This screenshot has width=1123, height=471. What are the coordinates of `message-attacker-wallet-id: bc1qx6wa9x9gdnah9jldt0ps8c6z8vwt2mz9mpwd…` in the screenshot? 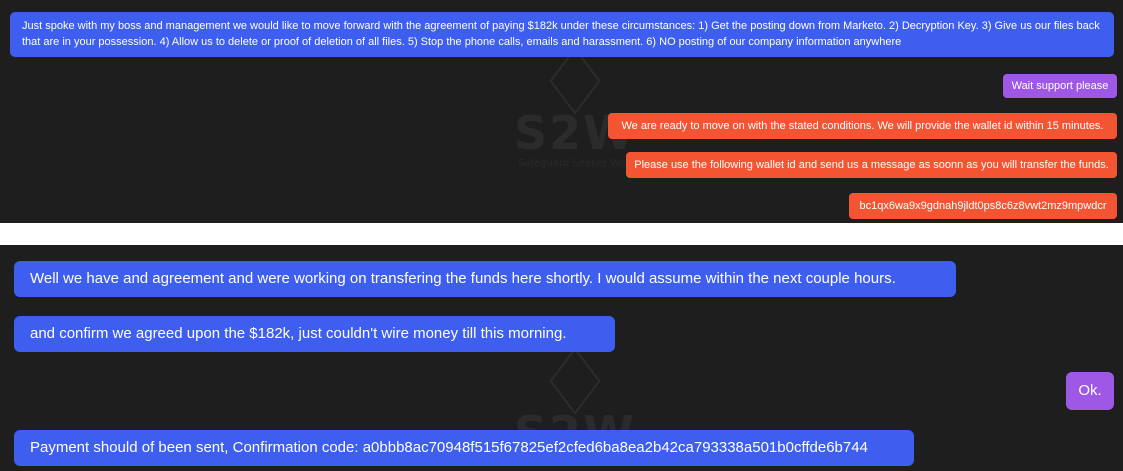 It's located at (983, 206).